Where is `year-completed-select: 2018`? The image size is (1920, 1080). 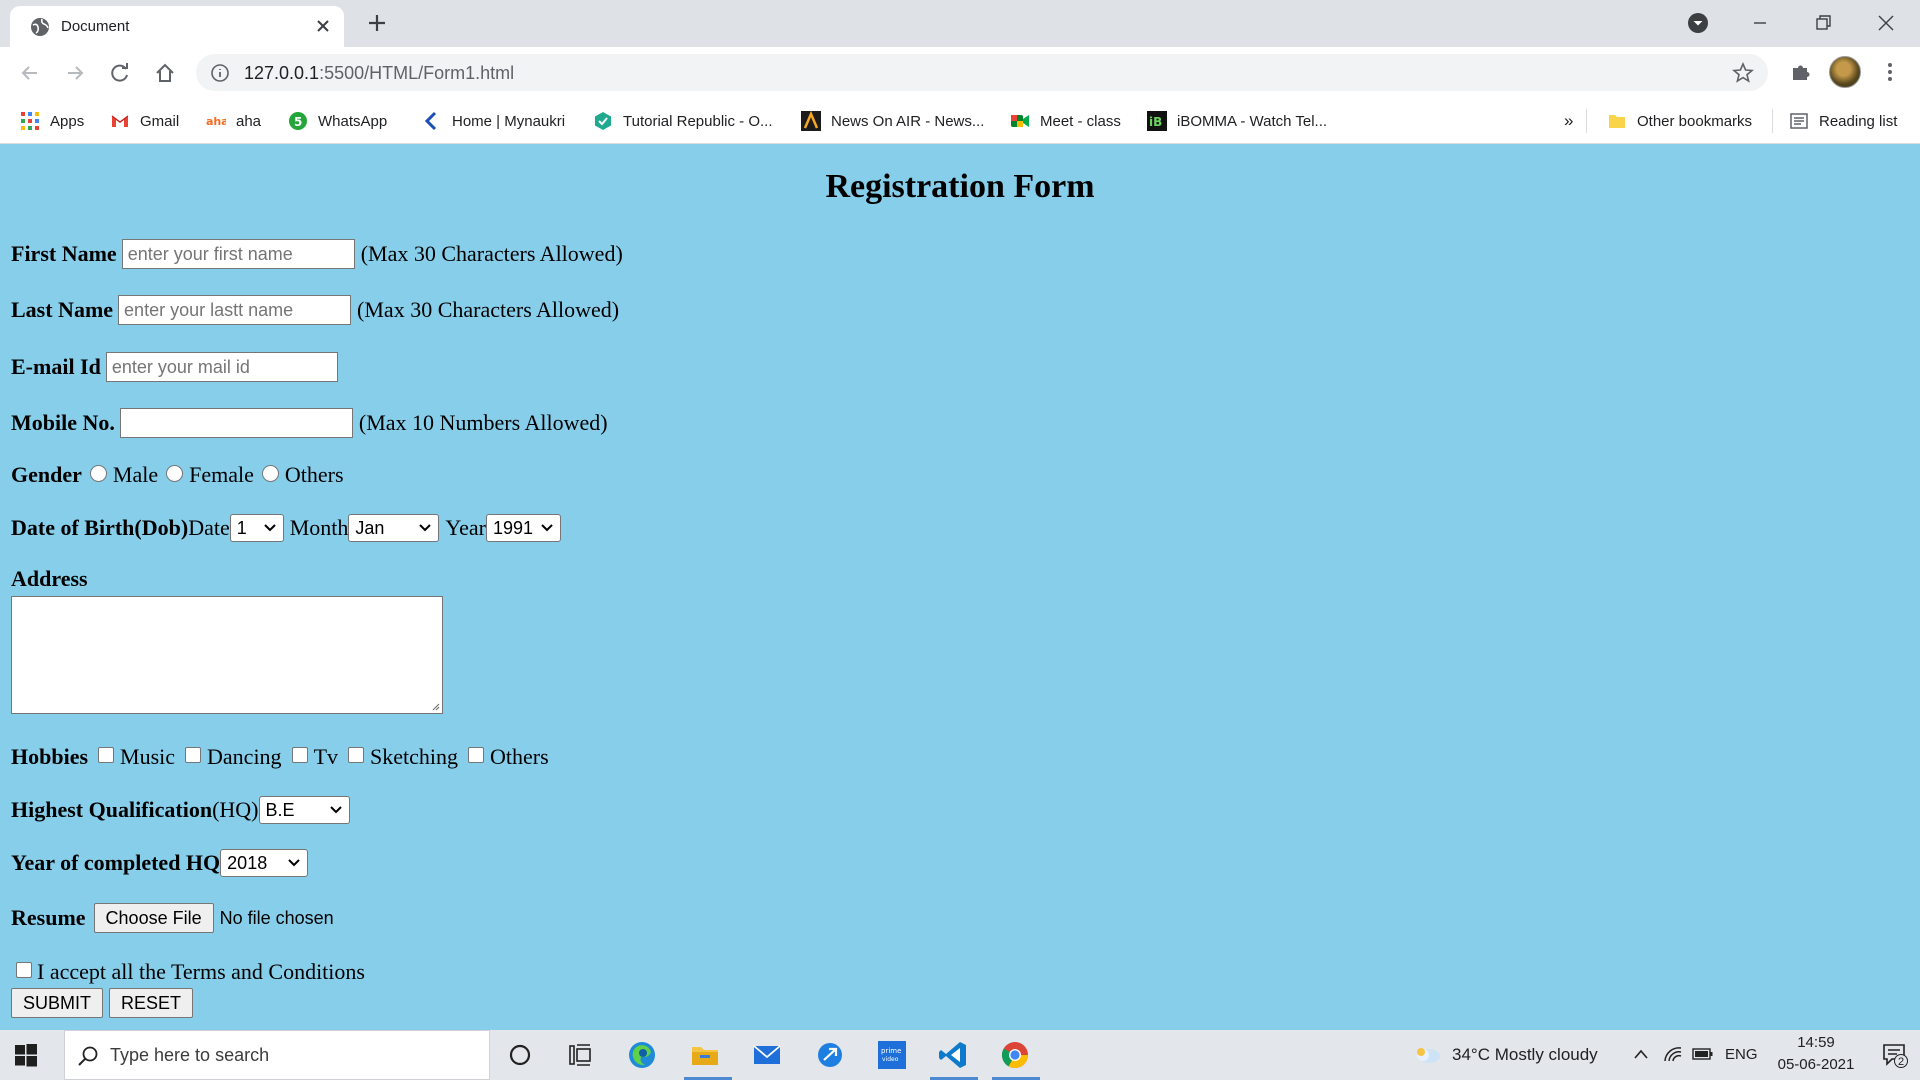 year-completed-select: 2018 is located at coordinates (264, 863).